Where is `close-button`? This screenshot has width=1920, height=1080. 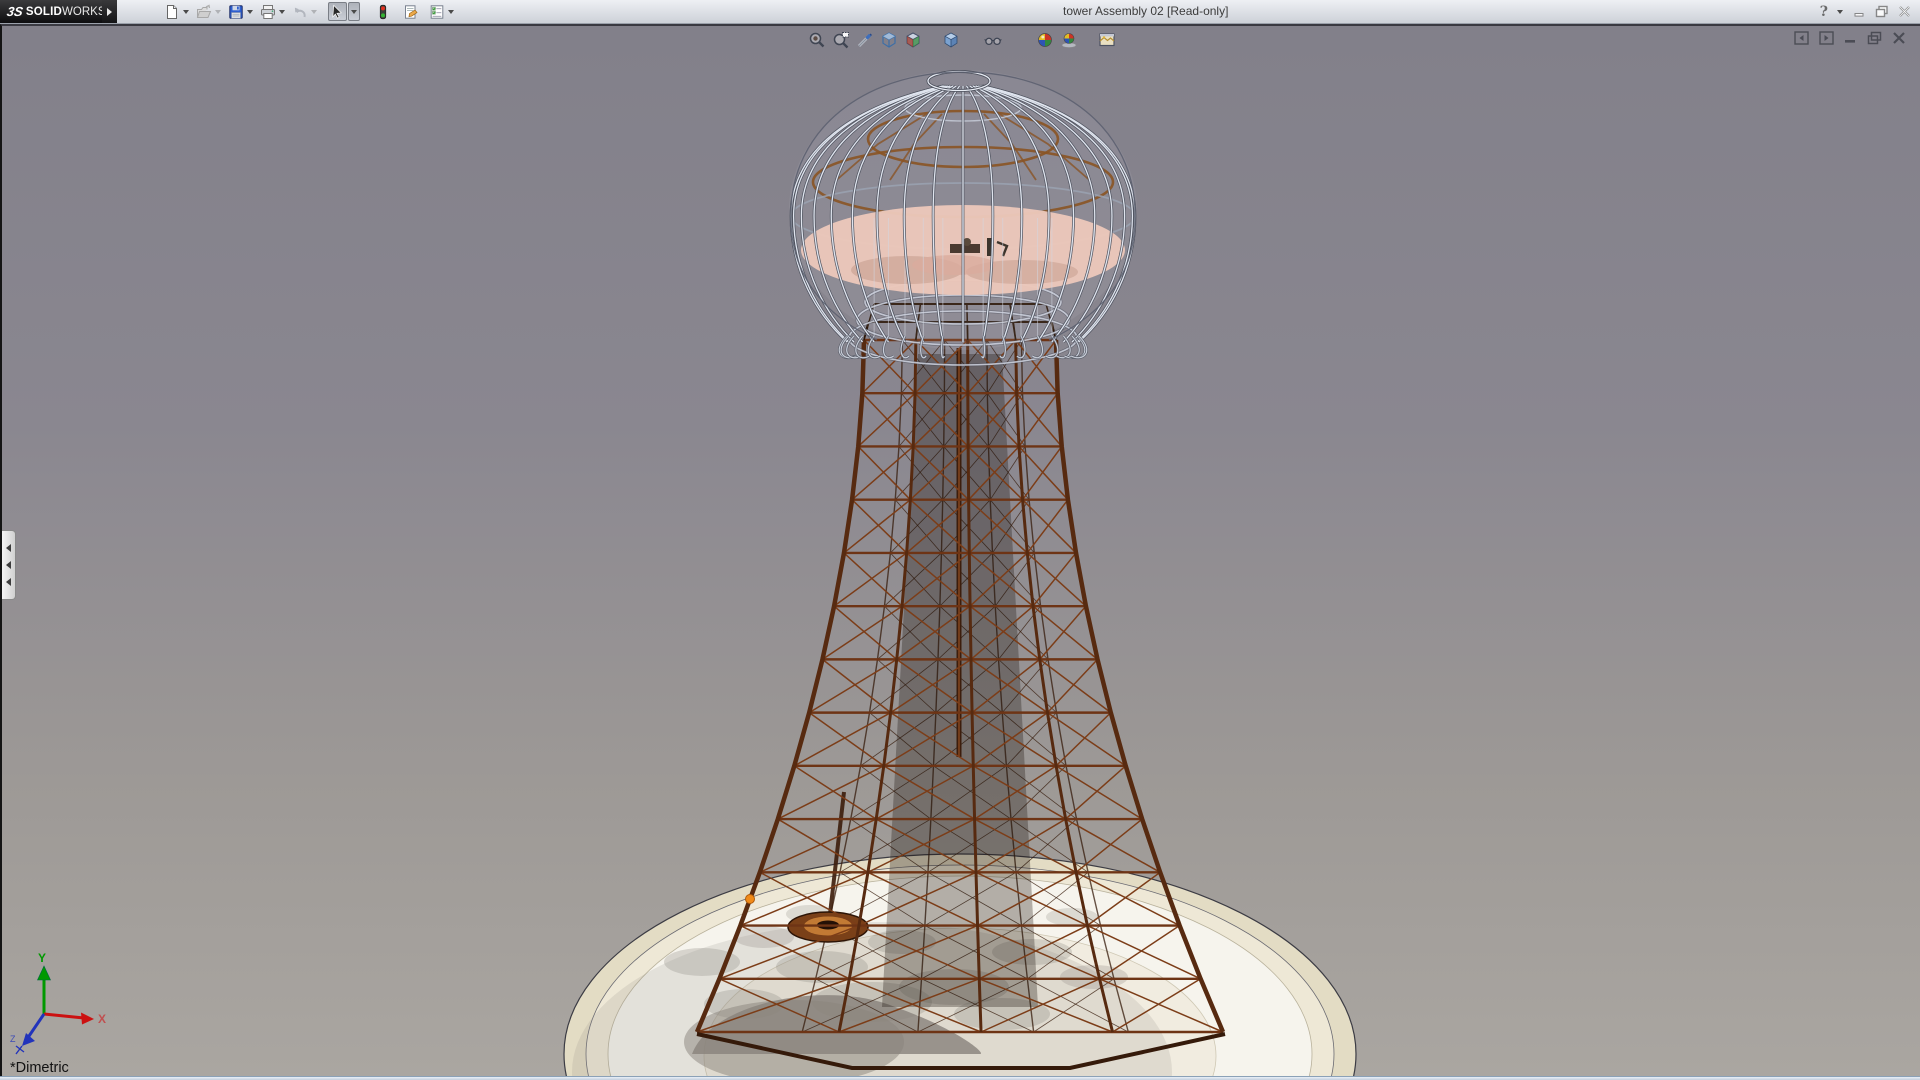
close-button is located at coordinates (1904, 11).